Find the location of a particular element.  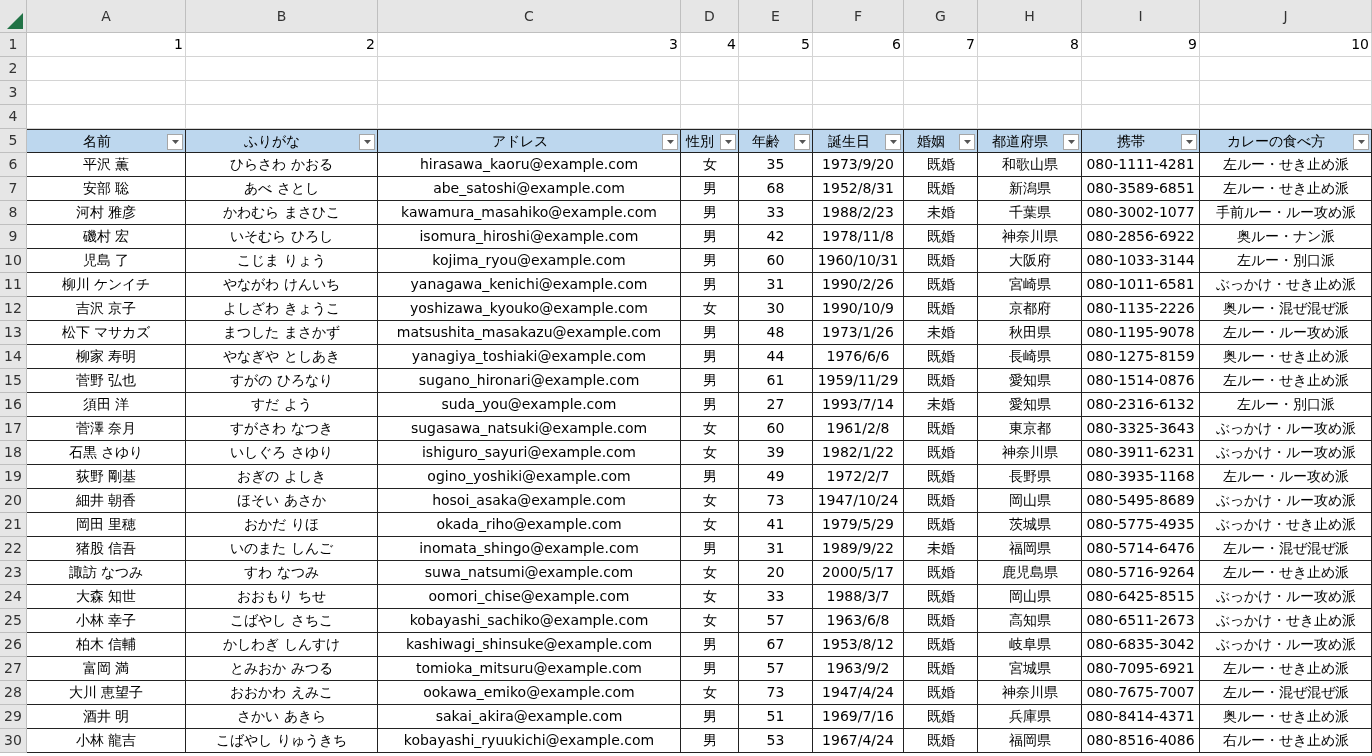

table-cell: 080-5714-6476 is located at coordinates (1141, 549).